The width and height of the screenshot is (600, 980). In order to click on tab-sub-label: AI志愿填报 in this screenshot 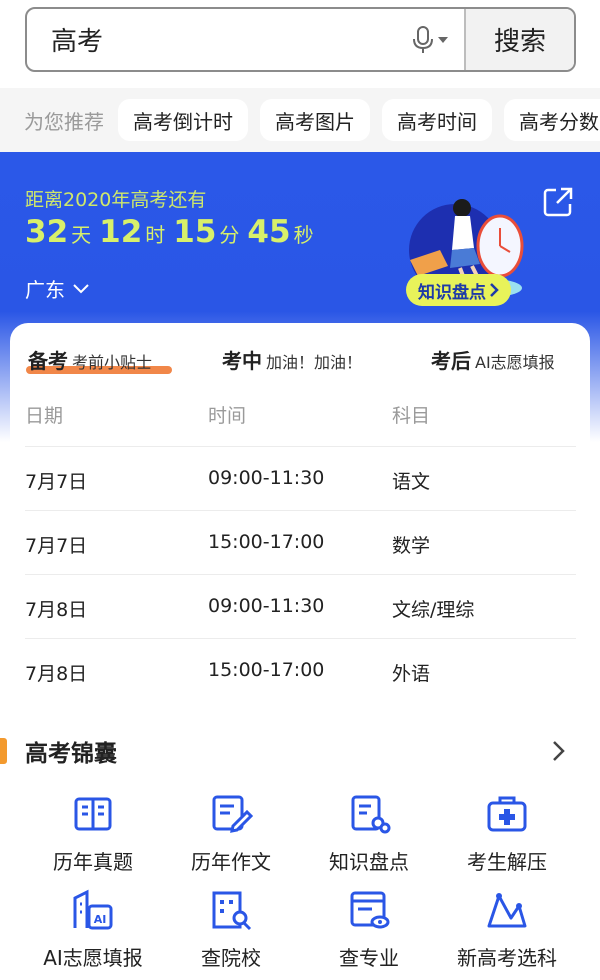, I will do `click(515, 362)`.